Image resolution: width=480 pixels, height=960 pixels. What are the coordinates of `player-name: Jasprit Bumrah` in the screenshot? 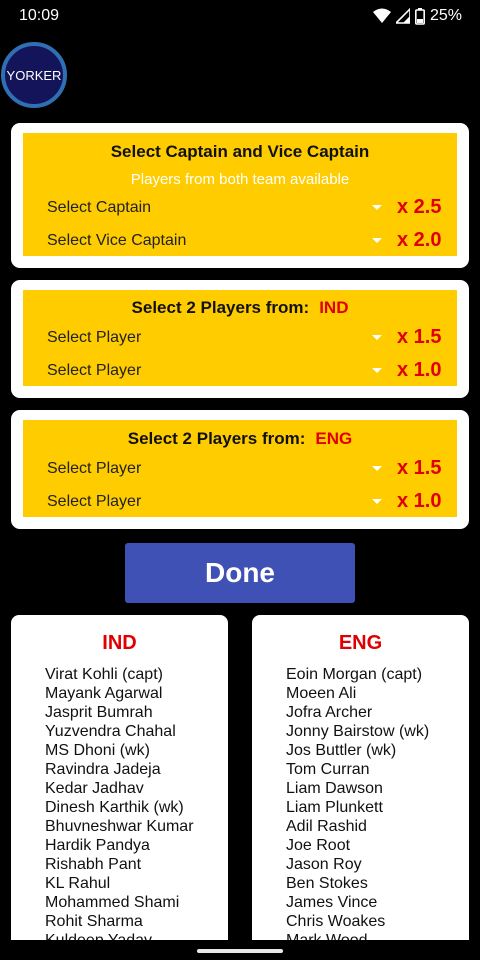 It's located at (99, 712).